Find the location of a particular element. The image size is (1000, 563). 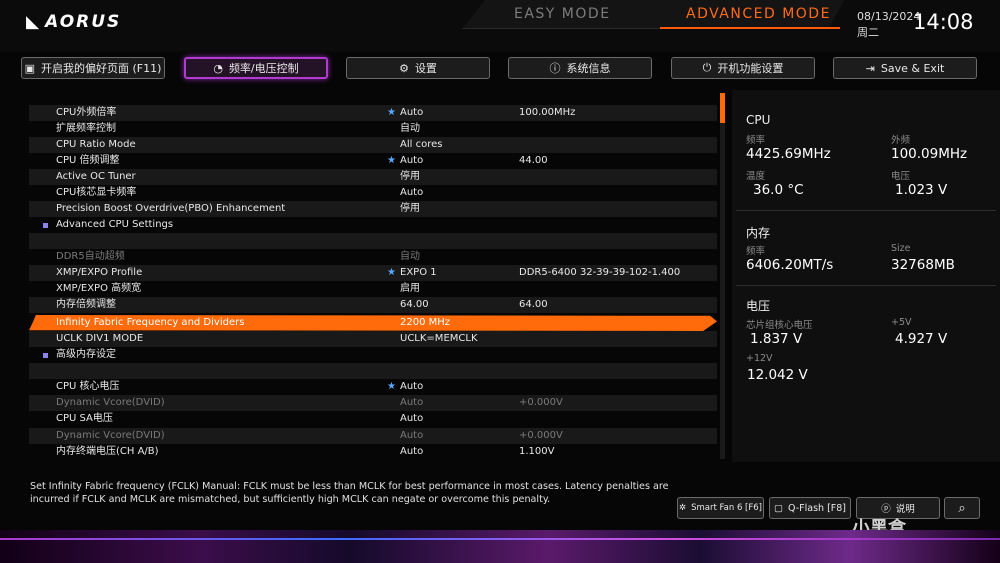

setting-row: CPU外频倍率 ★ Auto 100.00MHz is located at coordinates (373, 113).